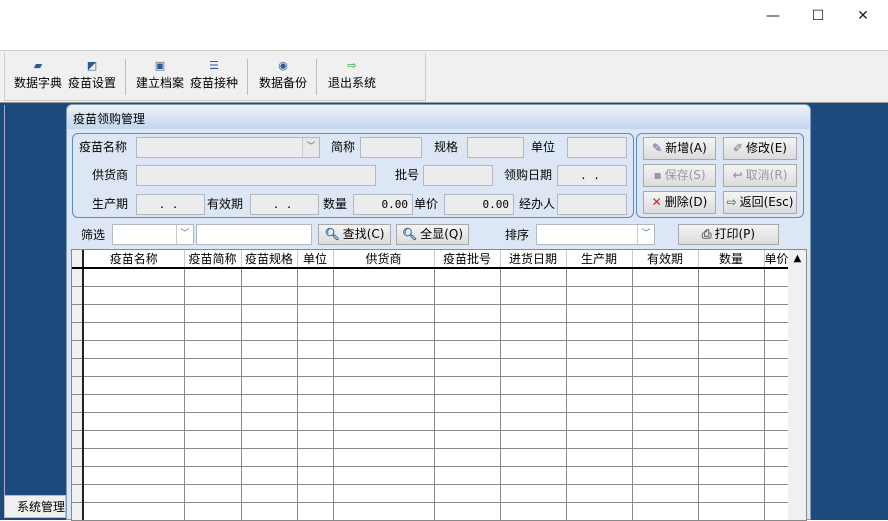  I want to click on vaccine-name-combo: ﹀, so click(228, 147).